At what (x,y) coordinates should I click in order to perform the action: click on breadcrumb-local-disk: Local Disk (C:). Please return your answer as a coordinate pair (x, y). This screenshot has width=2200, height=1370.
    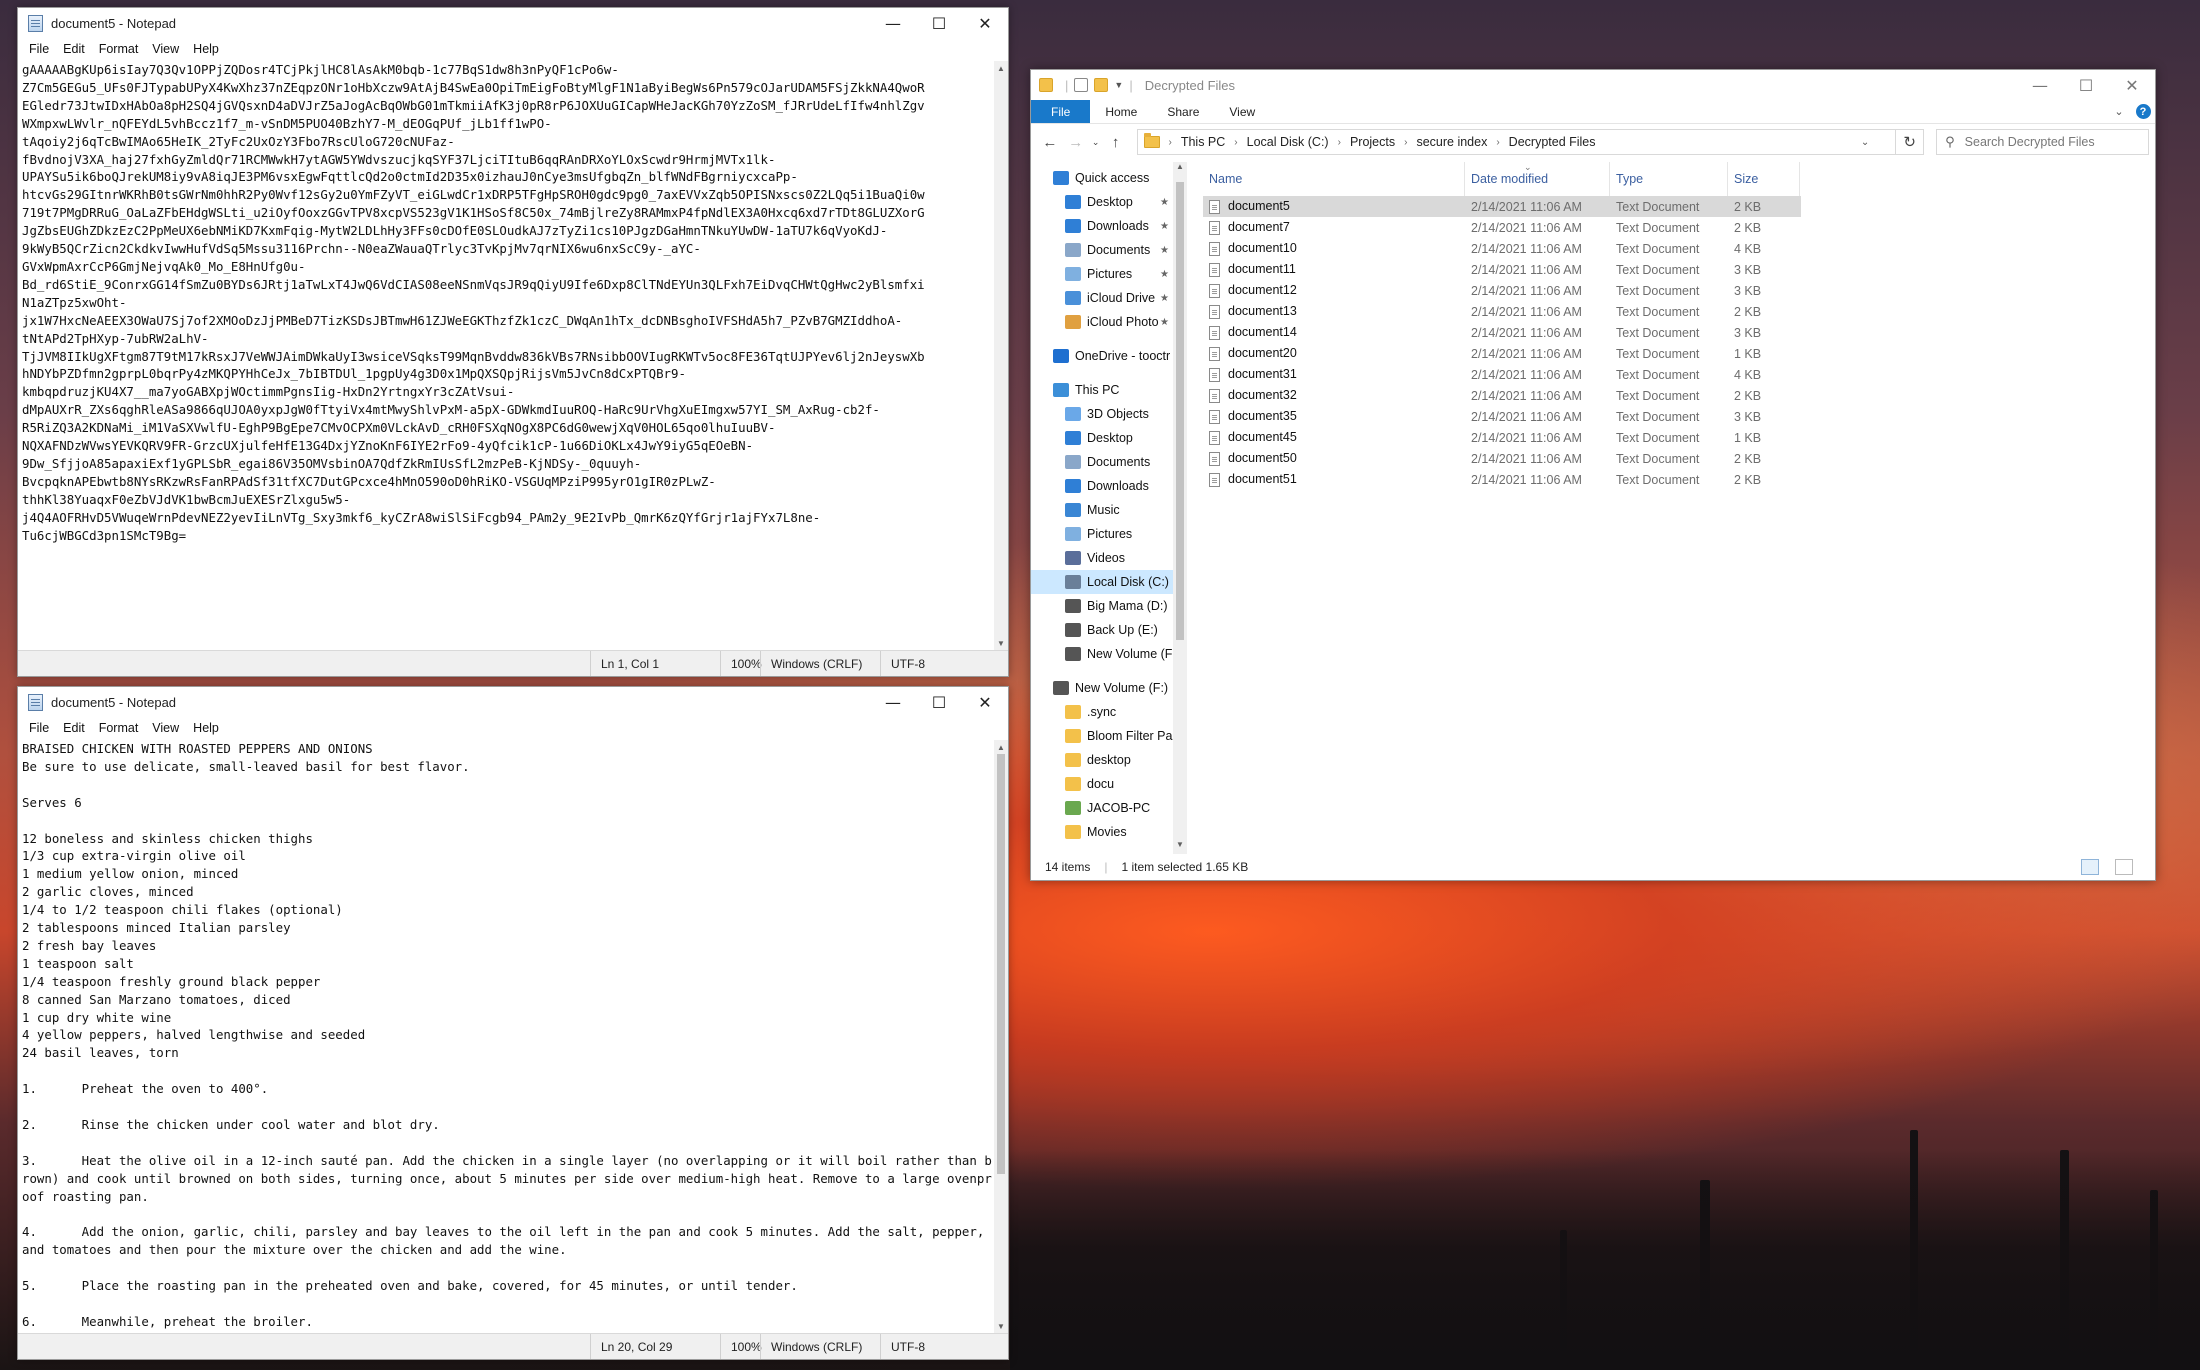
    Looking at the image, I should click on (1288, 142).